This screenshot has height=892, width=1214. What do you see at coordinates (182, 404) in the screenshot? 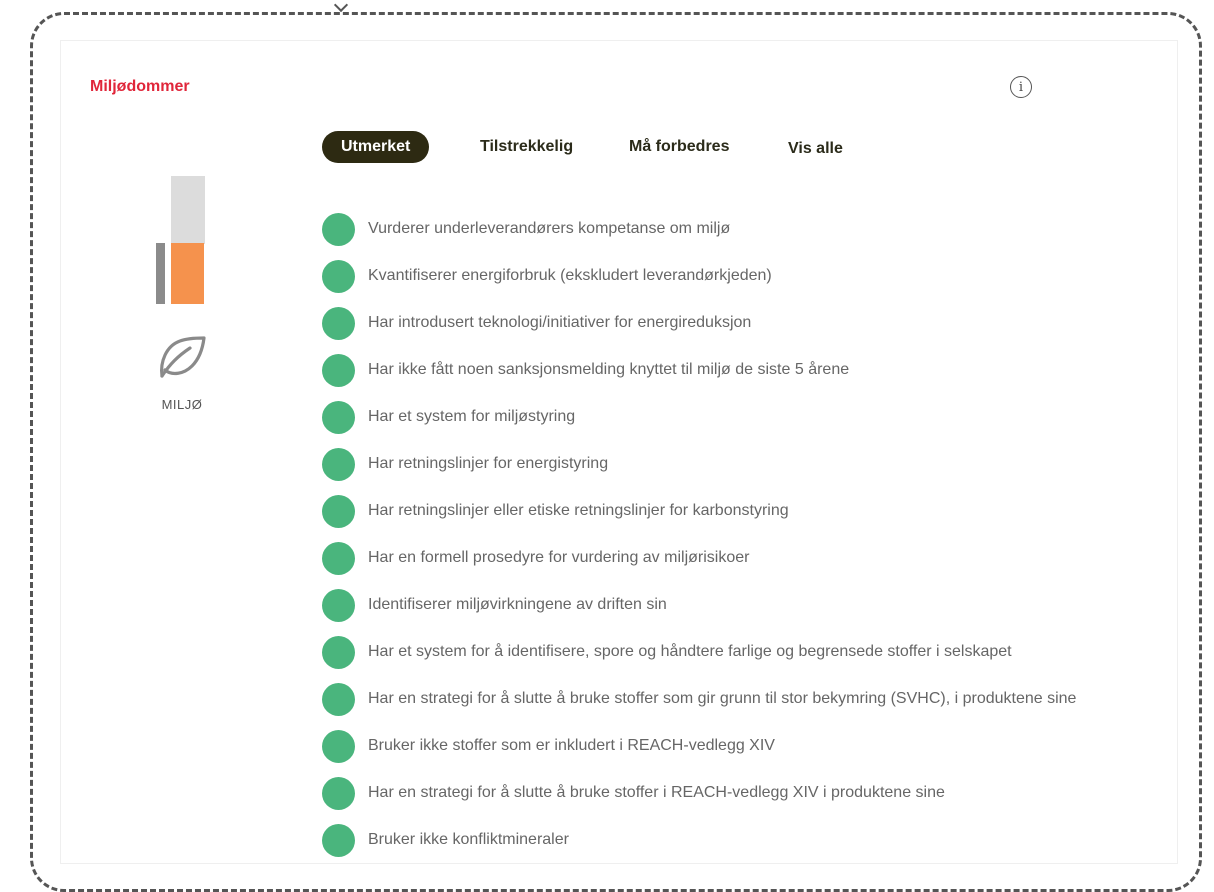
I see `category-label: MILJØ` at bounding box center [182, 404].